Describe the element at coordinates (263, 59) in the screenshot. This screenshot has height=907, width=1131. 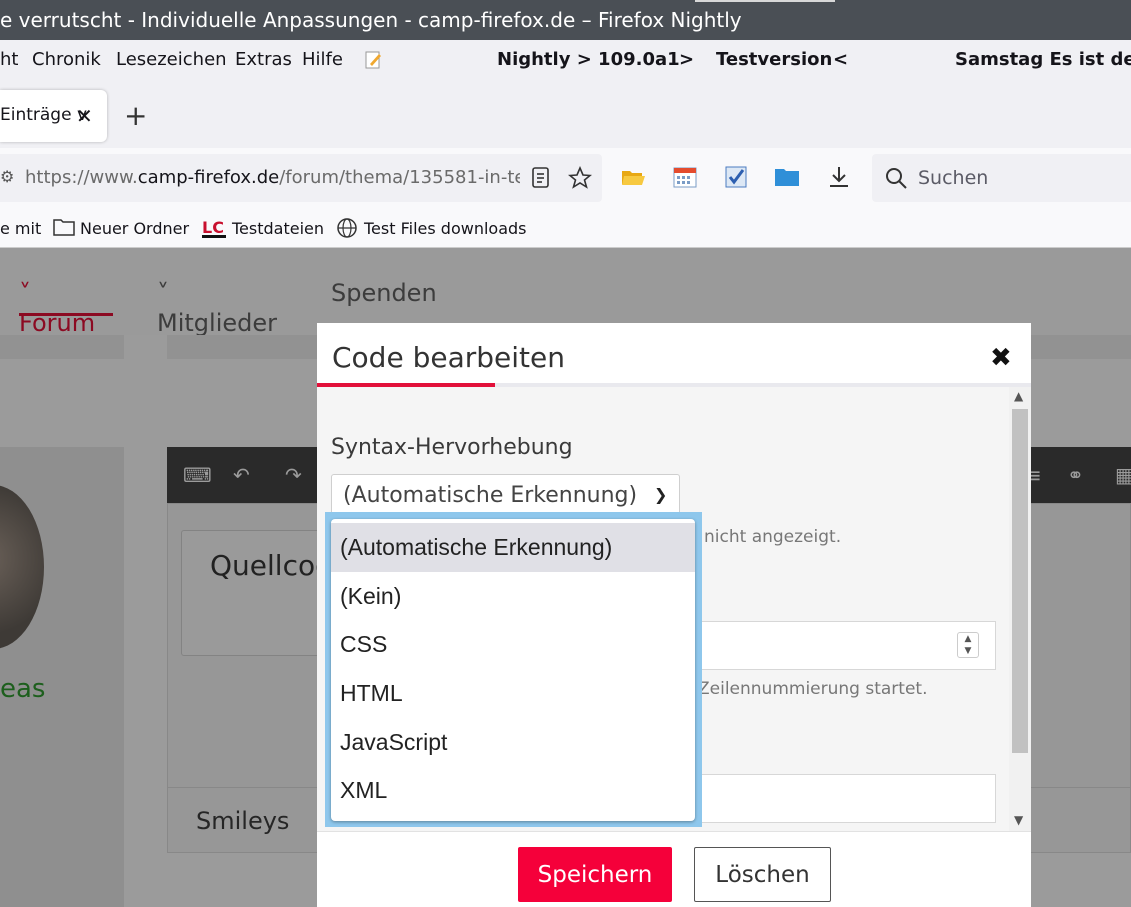
I see `menu-item-extras: Extras` at that location.